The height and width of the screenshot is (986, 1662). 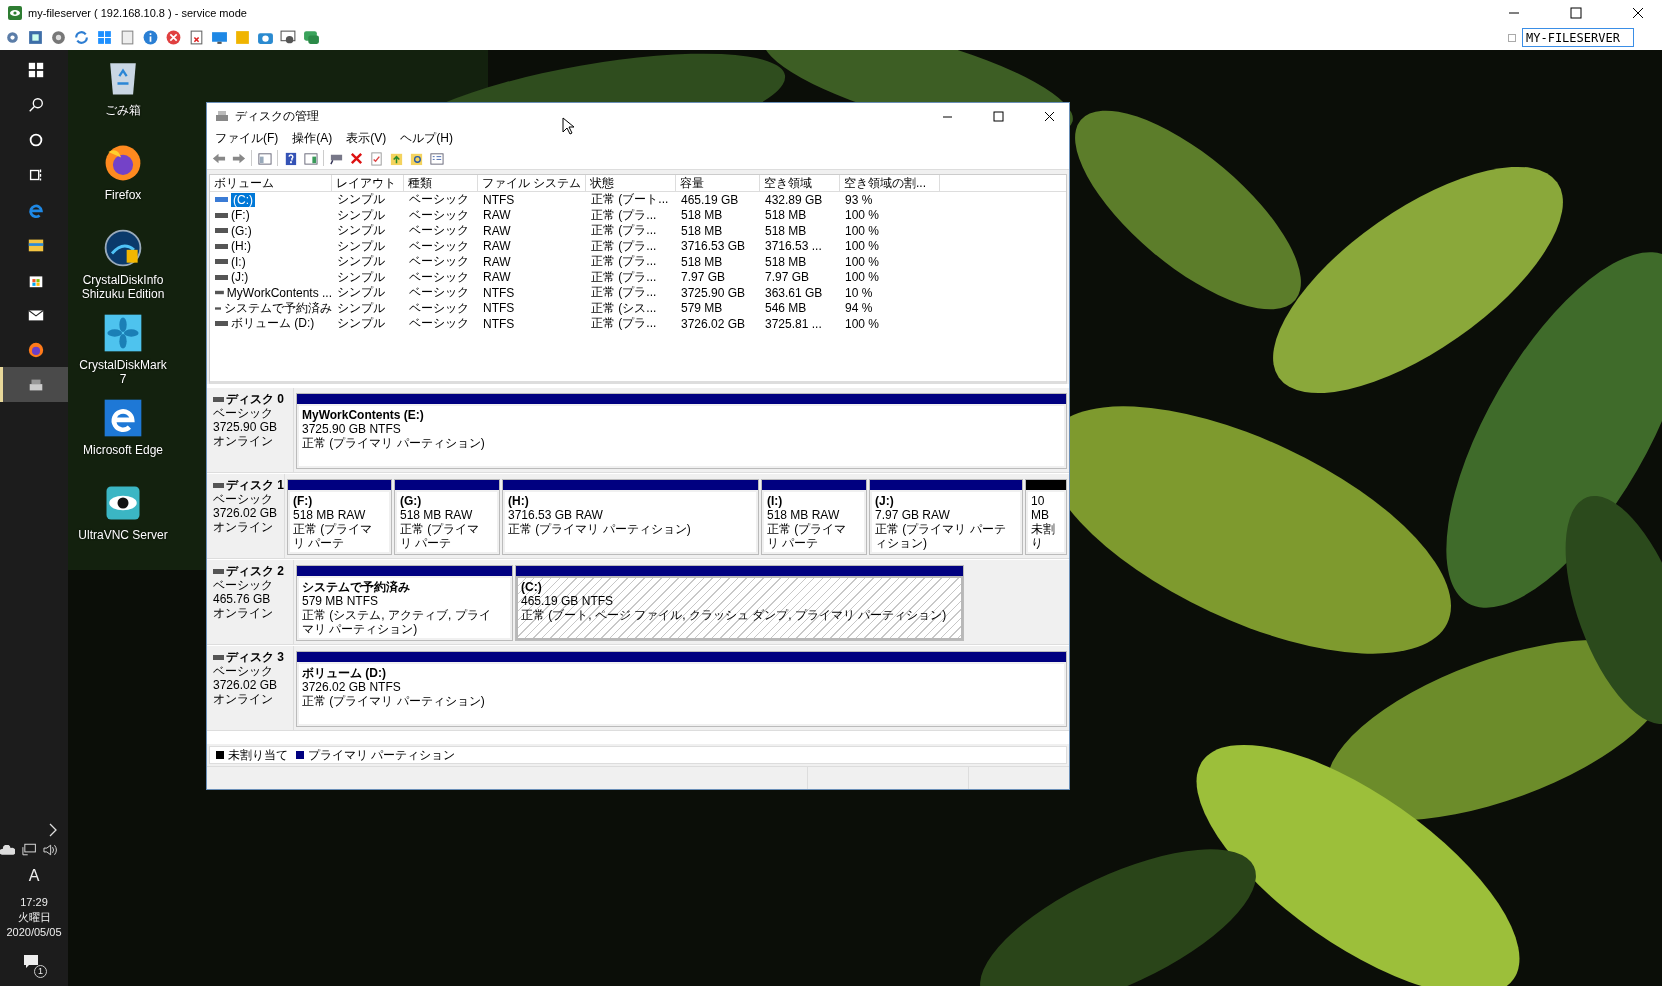 I want to click on help-icon, so click(x=290, y=158).